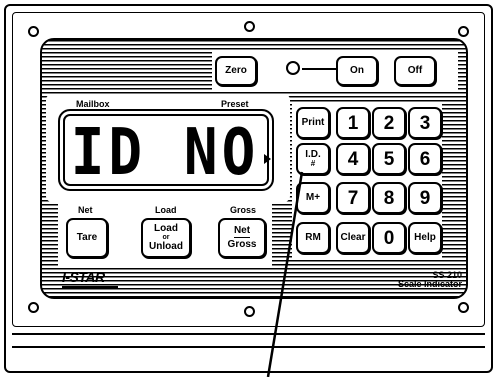 This screenshot has height=377, width=497. I want to click on callout-line, so click(285, 274).